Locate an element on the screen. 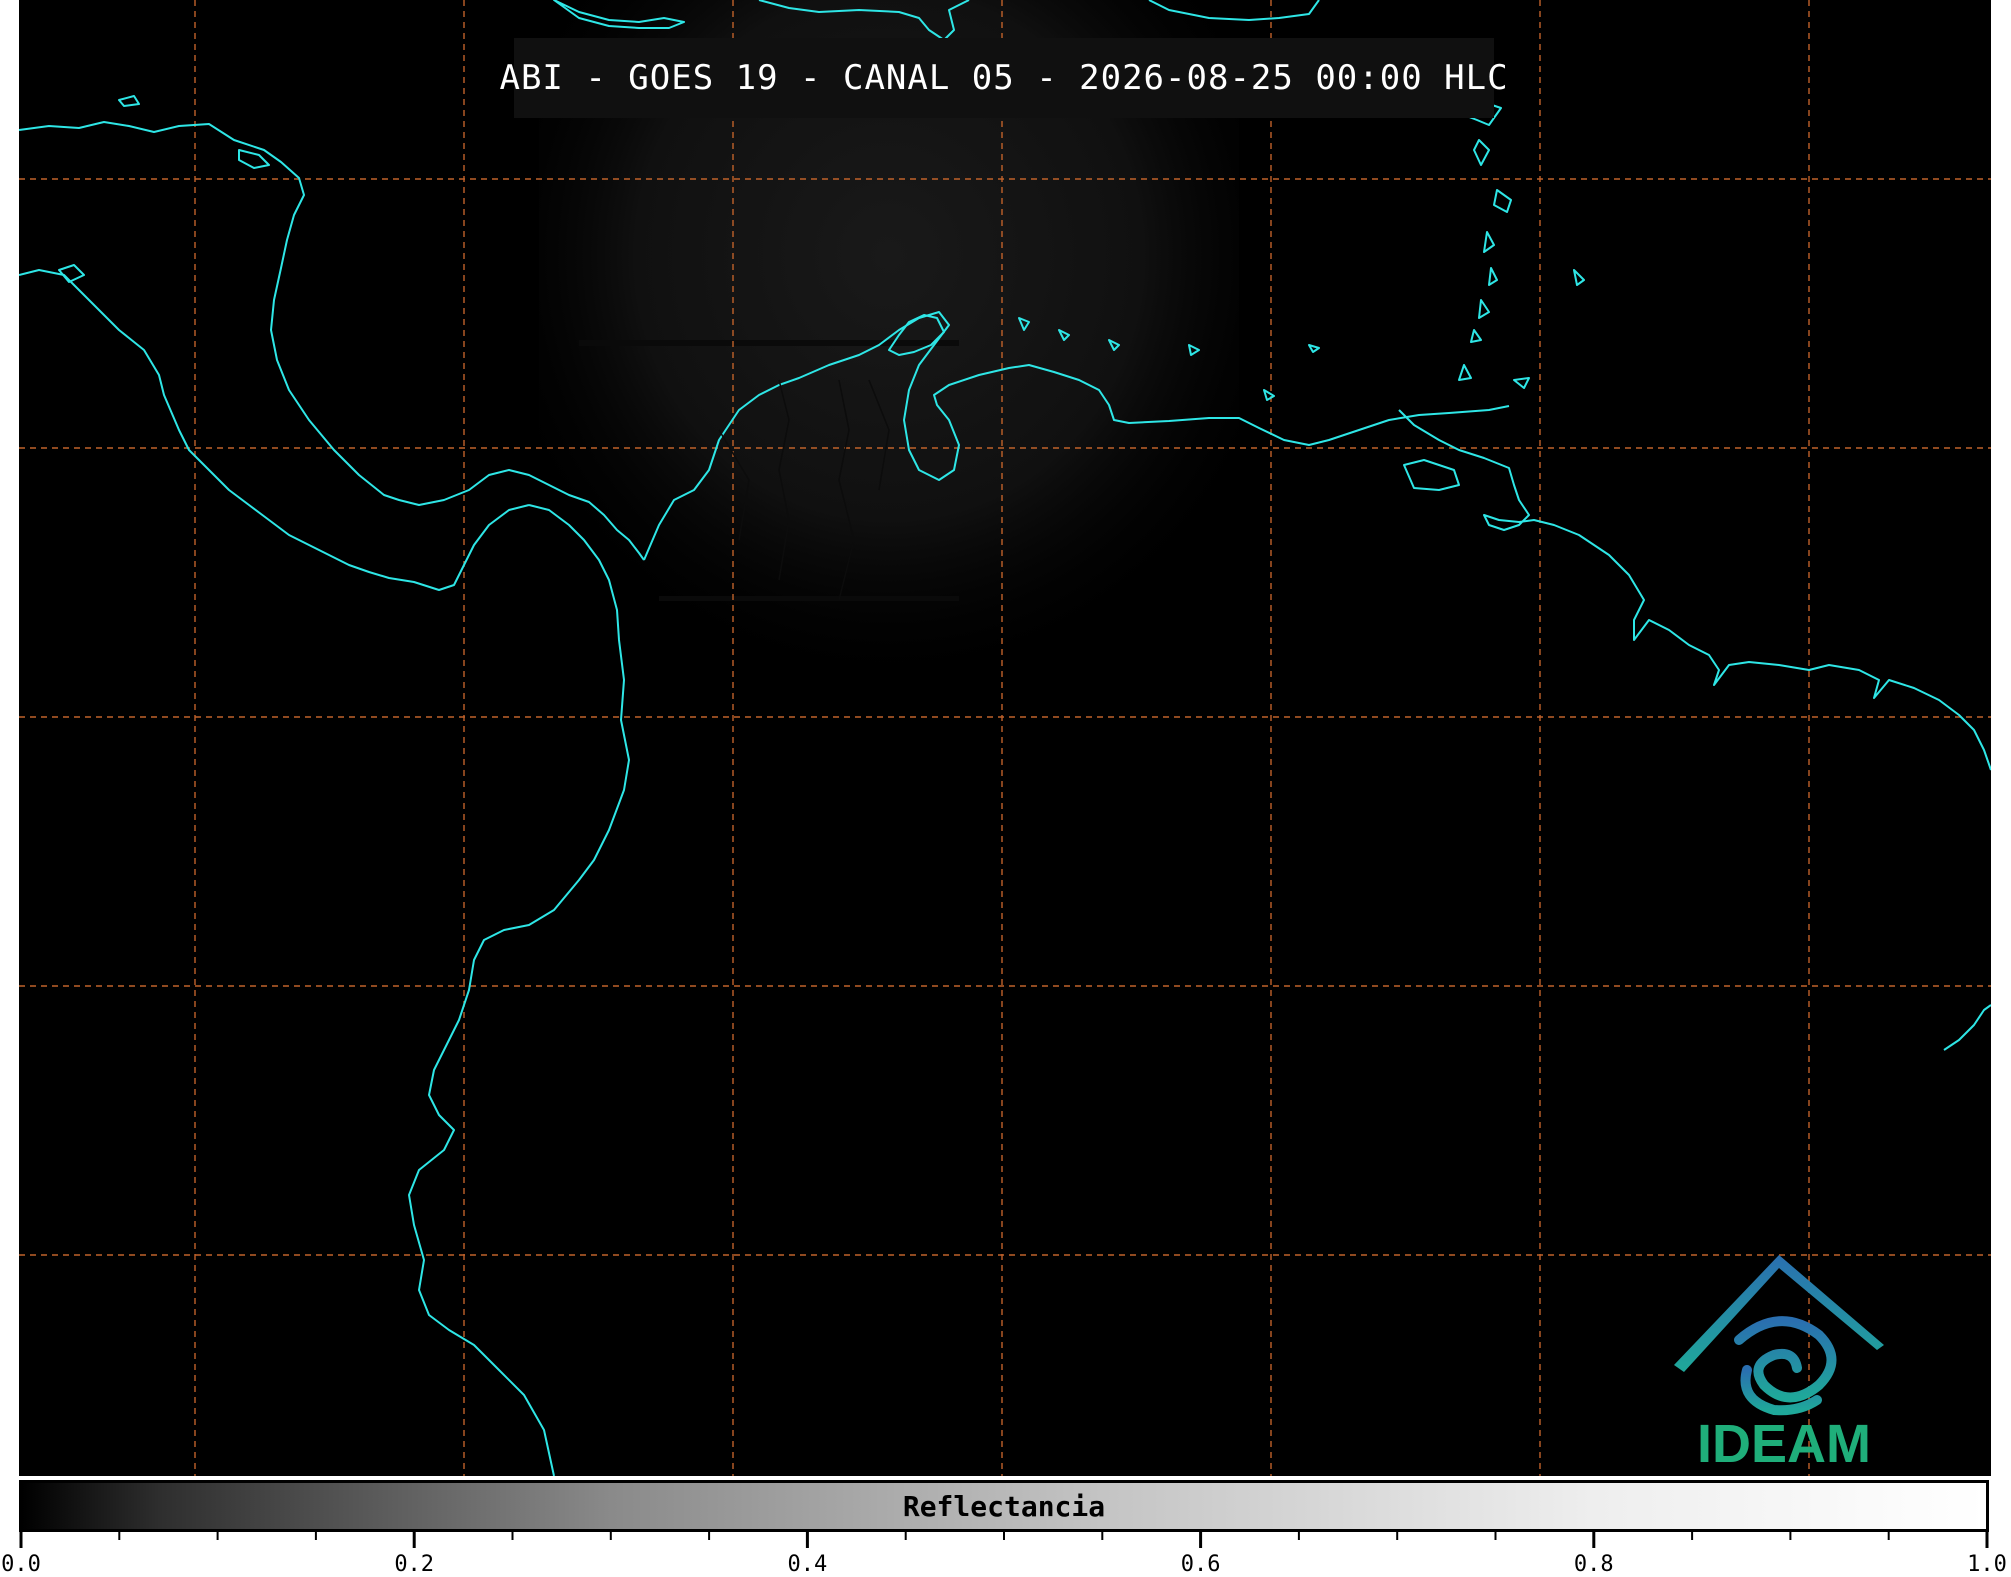 This screenshot has height=1577, width=2011. colorbar-tick-label: 1.0 is located at coordinates (1987, 1564).